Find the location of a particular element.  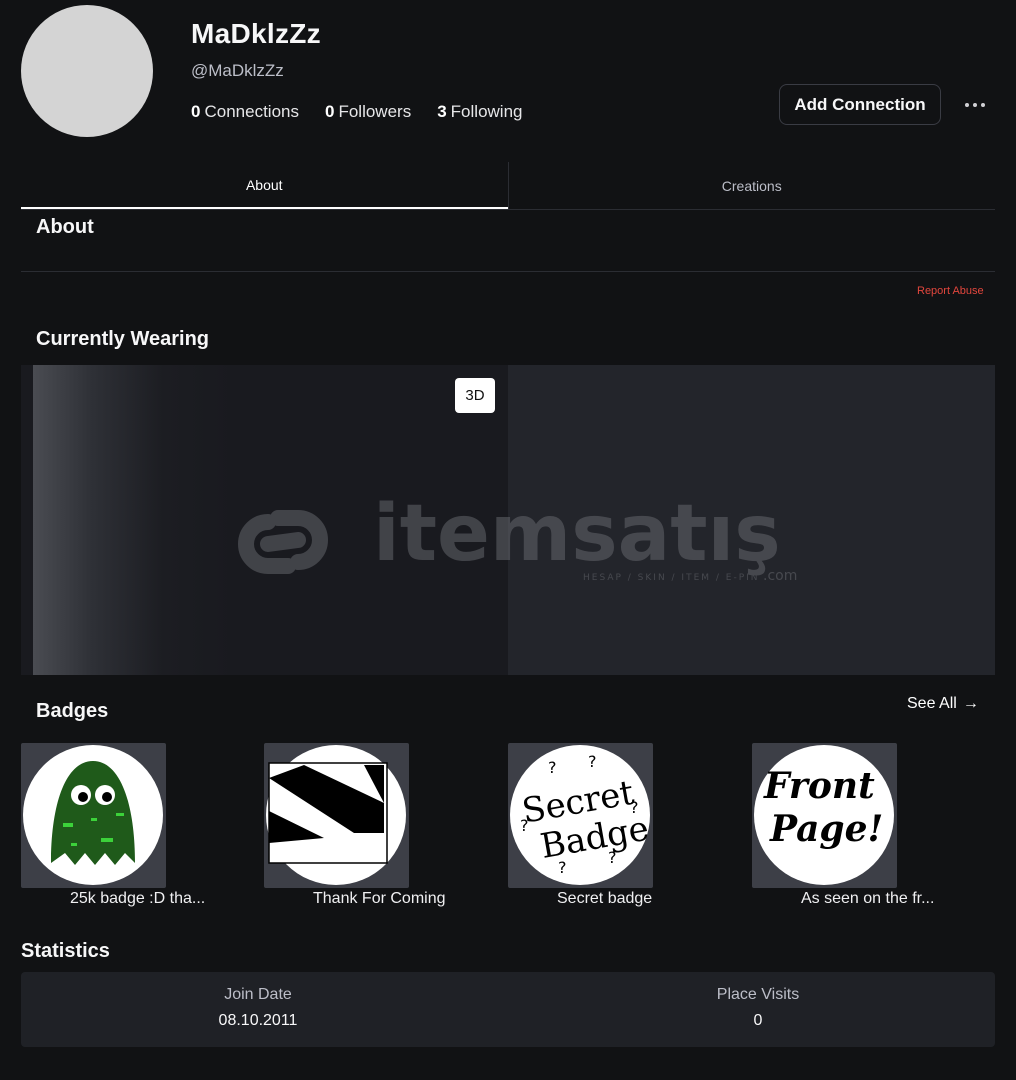

following-count: 3 is located at coordinates (442, 111).